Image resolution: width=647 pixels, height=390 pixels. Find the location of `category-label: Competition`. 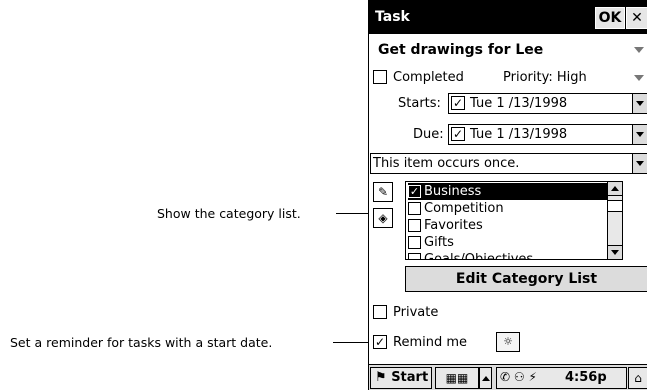

category-label: Competition is located at coordinates (464, 208).